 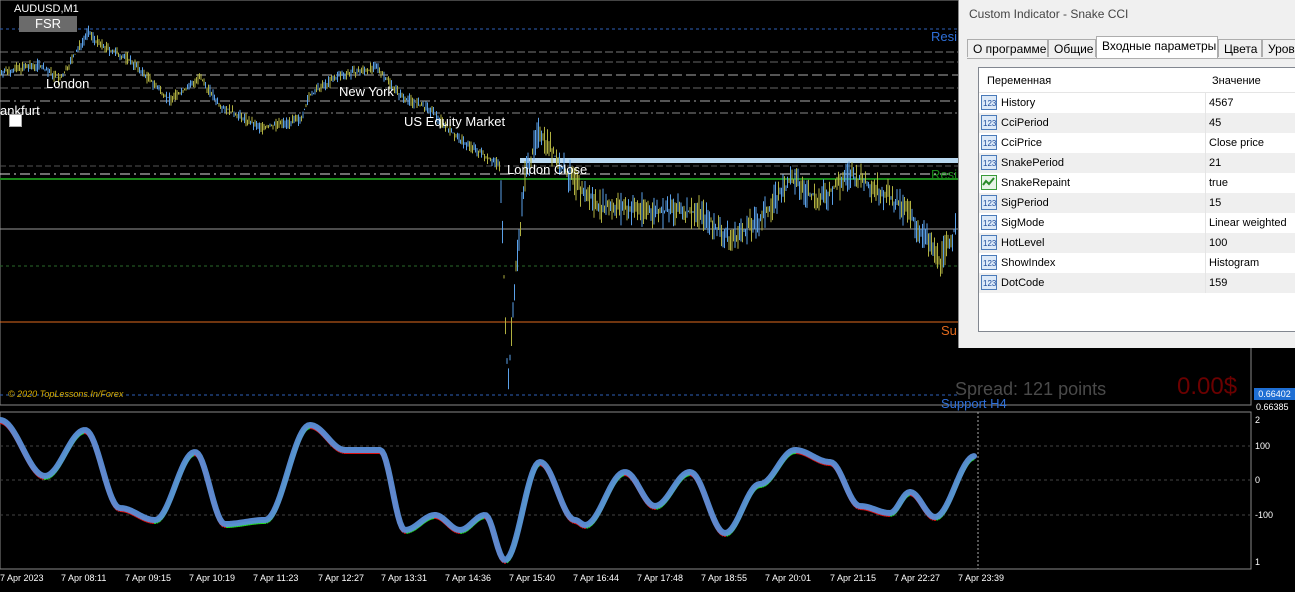 What do you see at coordinates (1137, 143) in the screenshot?
I see `param-row-cciprice: 123 CciPrice Close price` at bounding box center [1137, 143].